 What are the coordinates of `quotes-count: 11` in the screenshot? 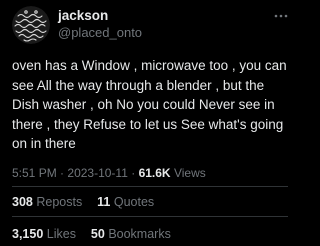 It's located at (104, 202).